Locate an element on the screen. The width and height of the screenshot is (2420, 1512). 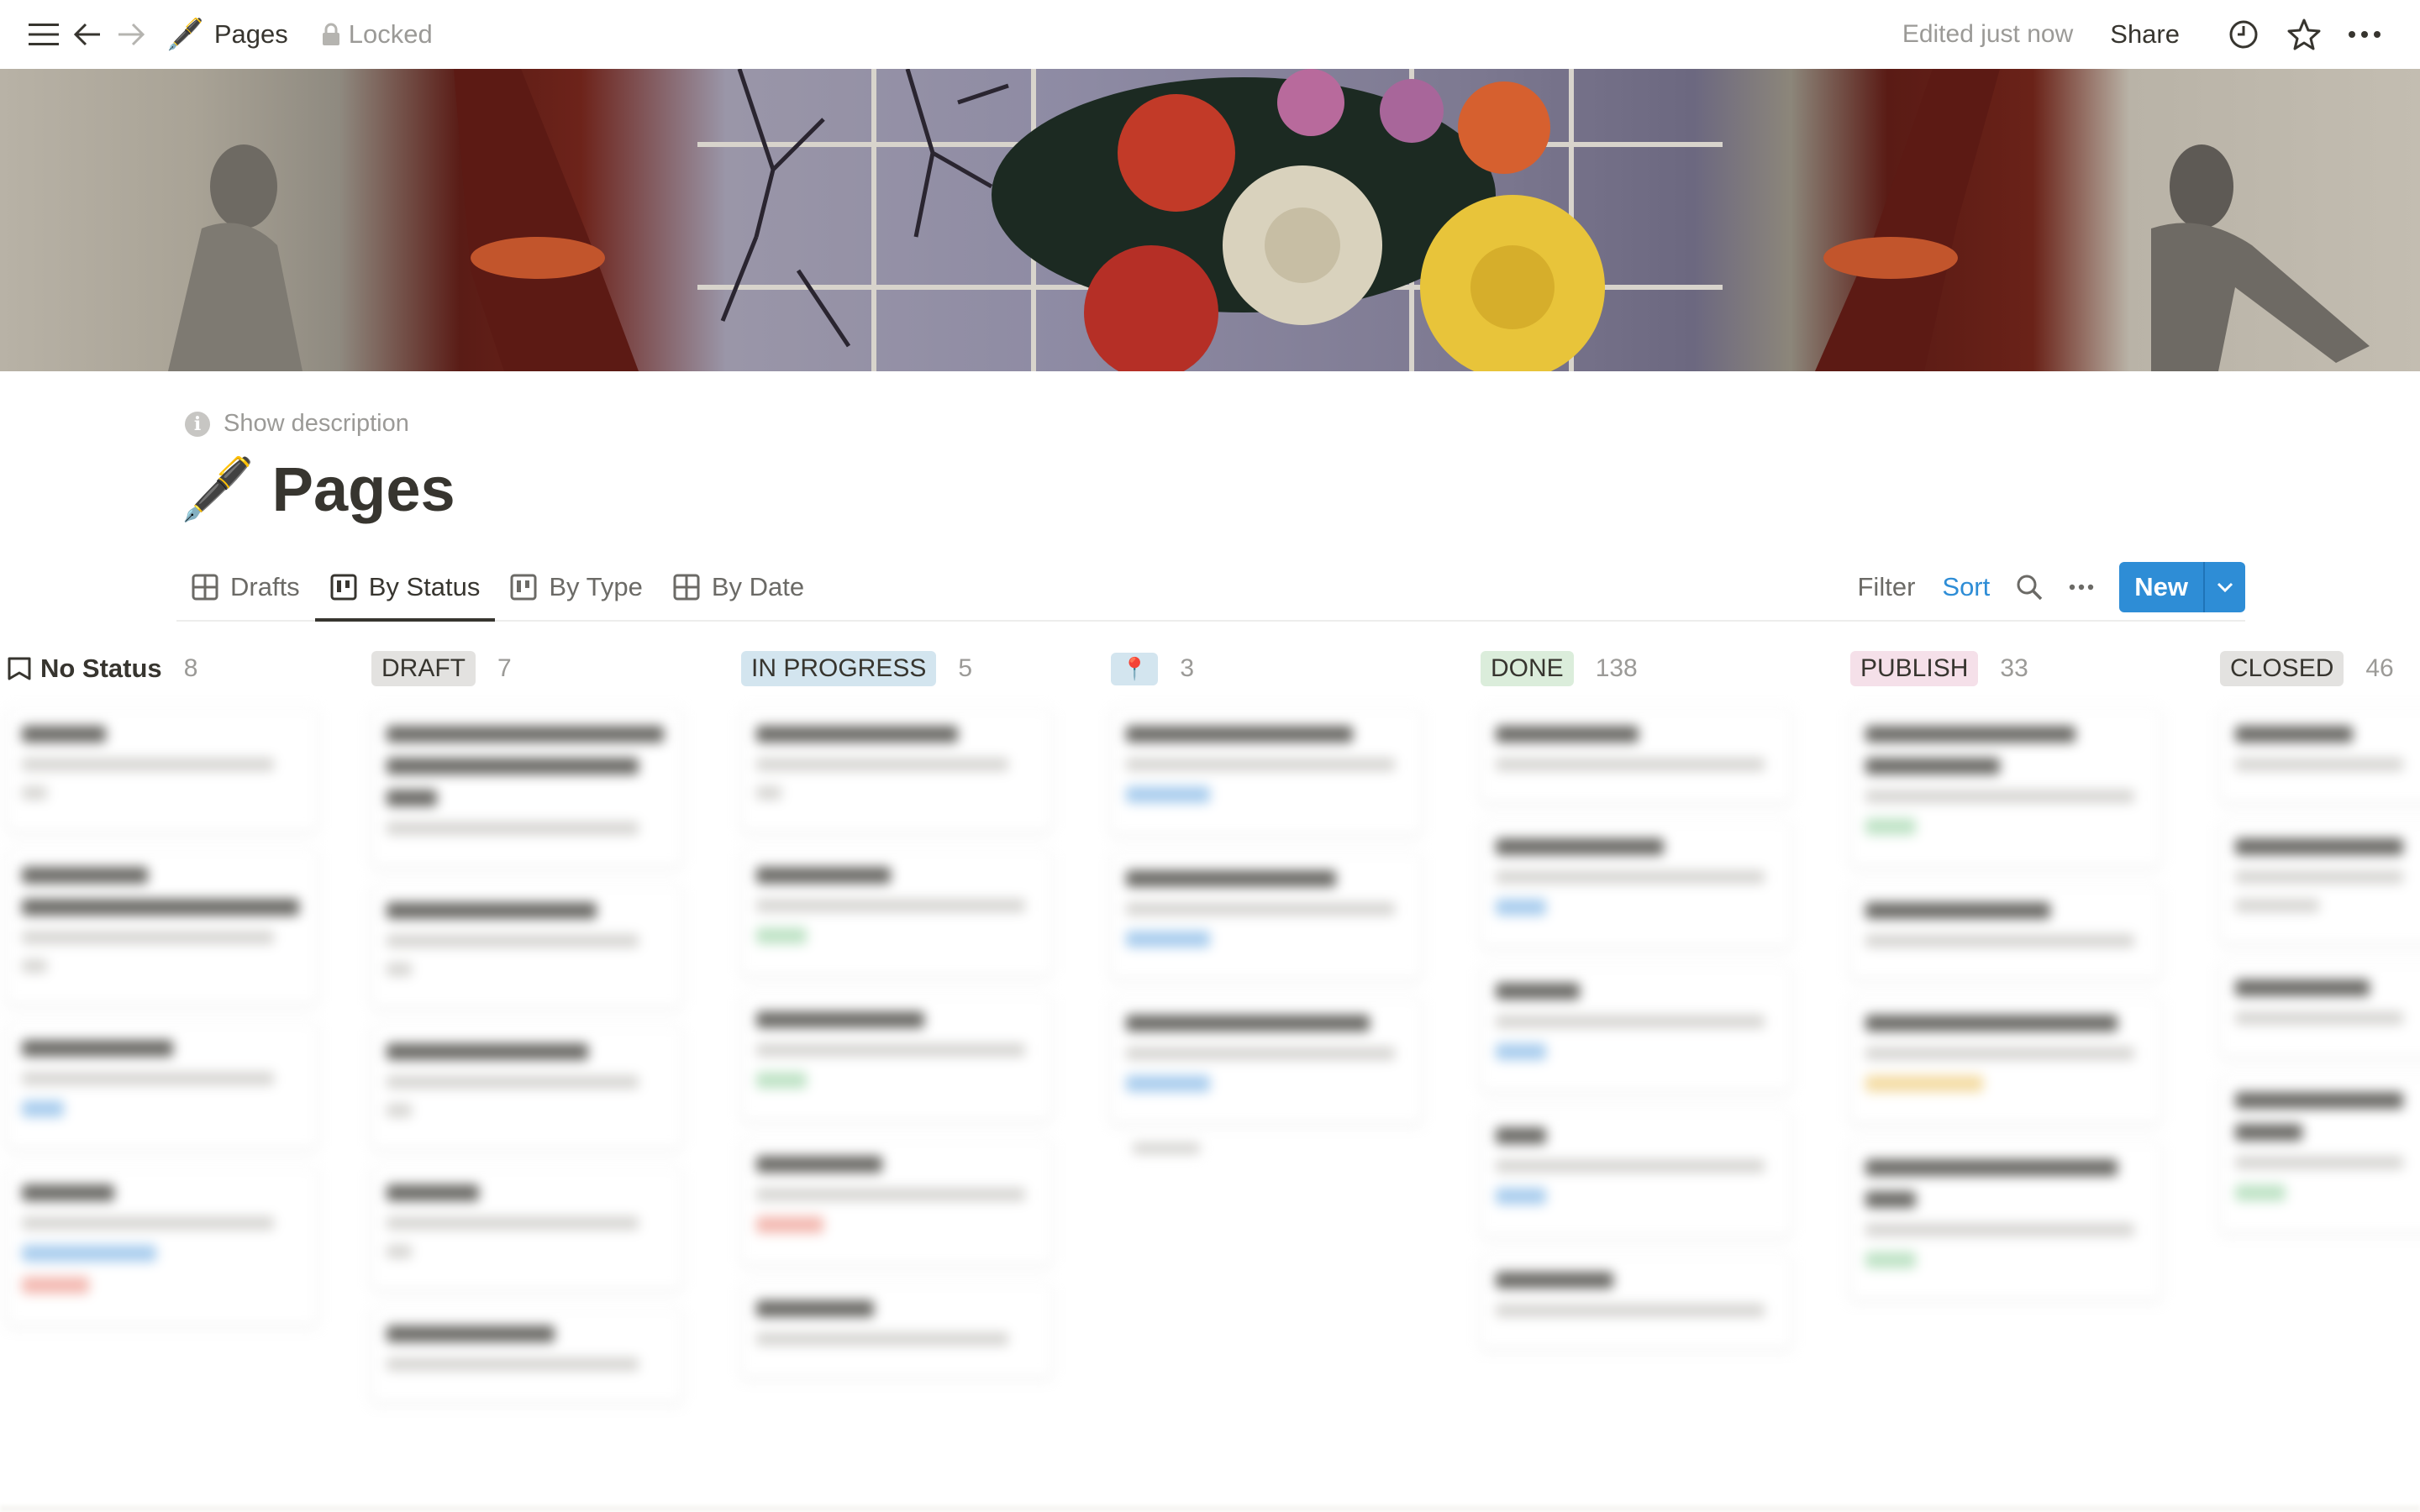
column-header: IN PROGRESS 5 is located at coordinates (856, 668).